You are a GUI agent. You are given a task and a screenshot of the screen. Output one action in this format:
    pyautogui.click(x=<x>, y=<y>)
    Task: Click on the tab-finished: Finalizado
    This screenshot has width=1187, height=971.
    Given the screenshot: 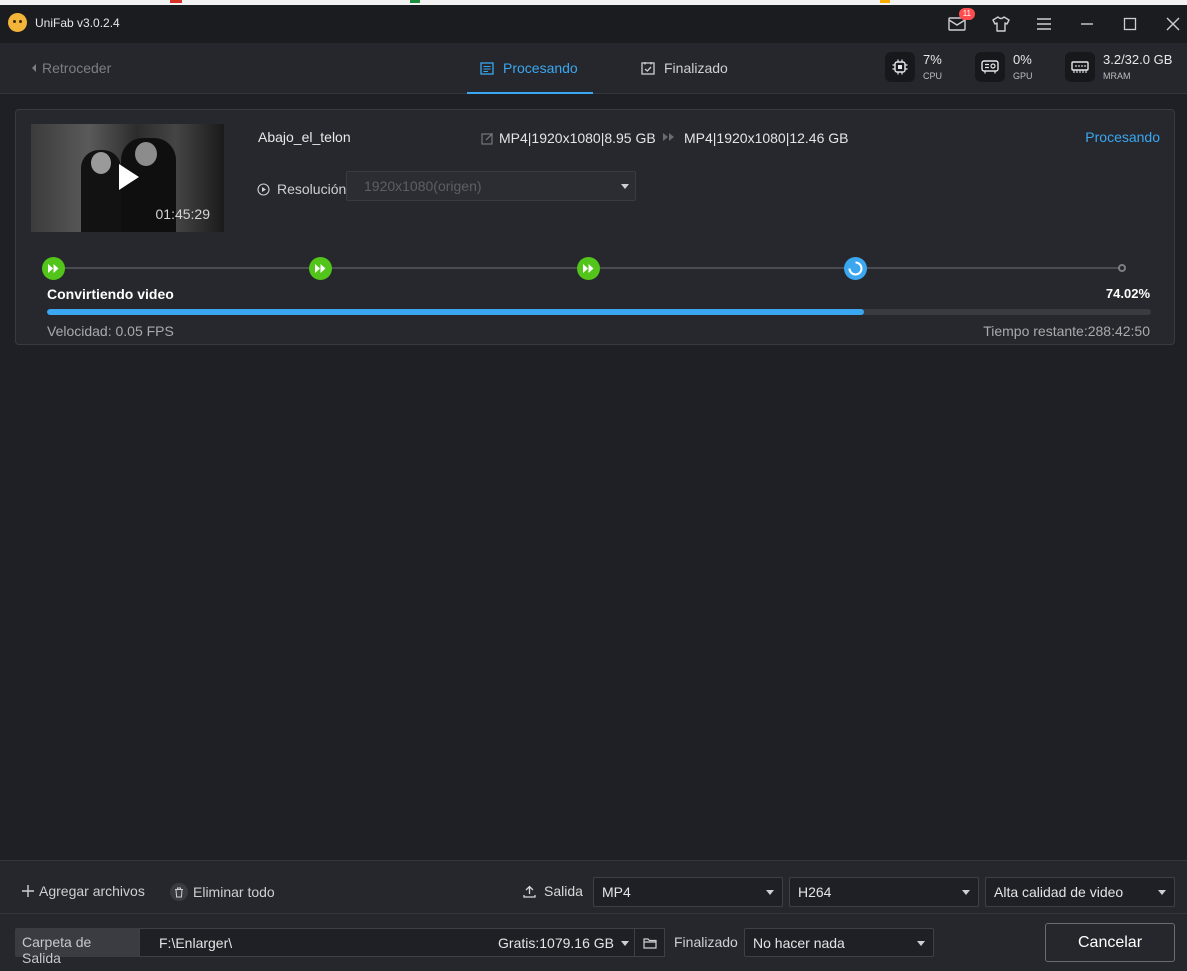 What is the action you would take?
    pyautogui.click(x=684, y=68)
    